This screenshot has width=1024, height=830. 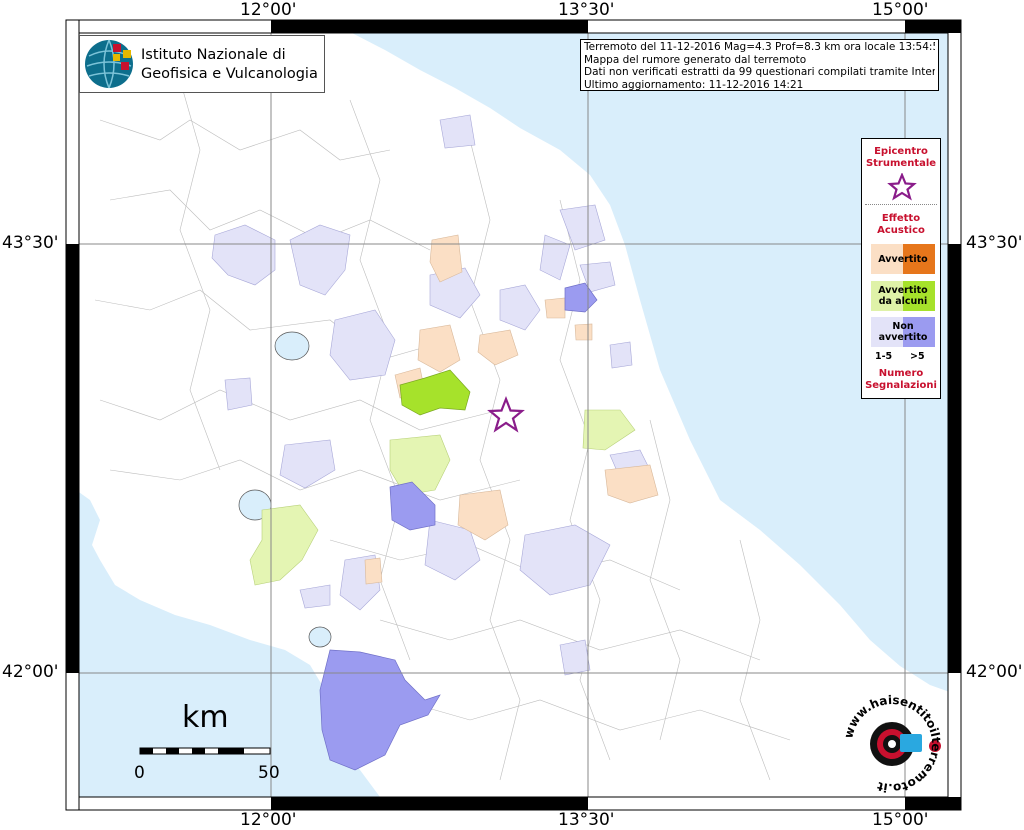 What do you see at coordinates (213, 55) in the screenshot?
I see `ingv-name-line1: Istituto Nazionale di` at bounding box center [213, 55].